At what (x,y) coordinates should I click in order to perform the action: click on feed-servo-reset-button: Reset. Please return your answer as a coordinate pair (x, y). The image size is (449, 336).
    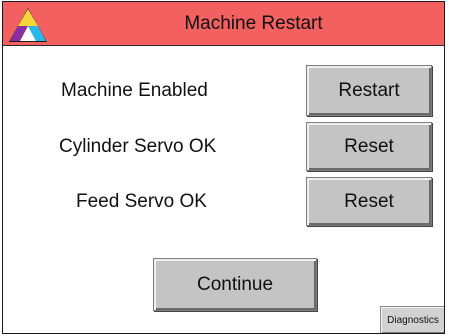
    Looking at the image, I should click on (369, 201).